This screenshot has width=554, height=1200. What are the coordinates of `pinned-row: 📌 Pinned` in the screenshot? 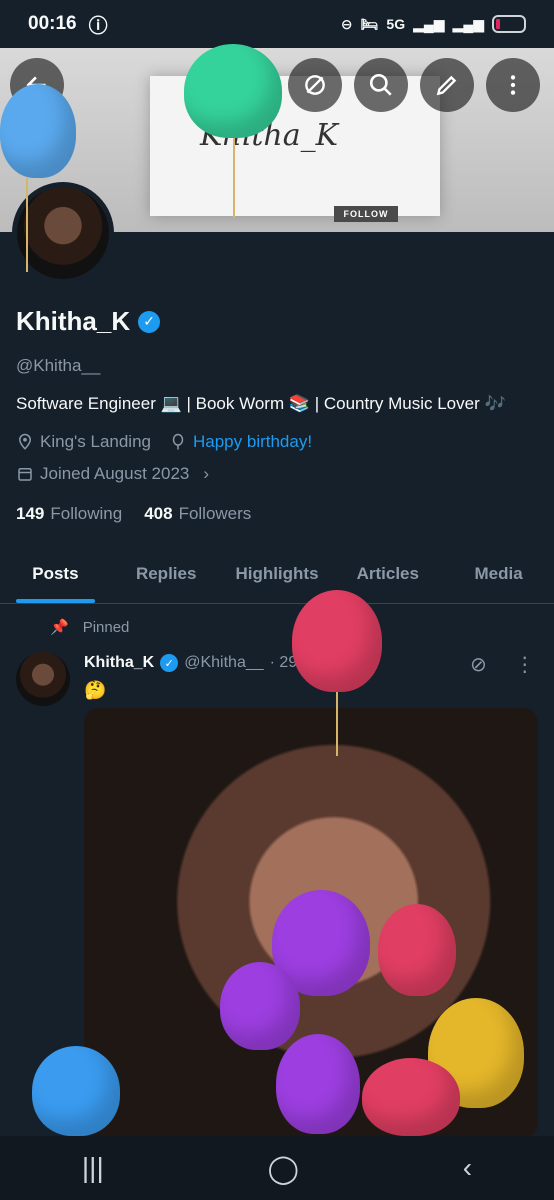 It's located at (90, 627).